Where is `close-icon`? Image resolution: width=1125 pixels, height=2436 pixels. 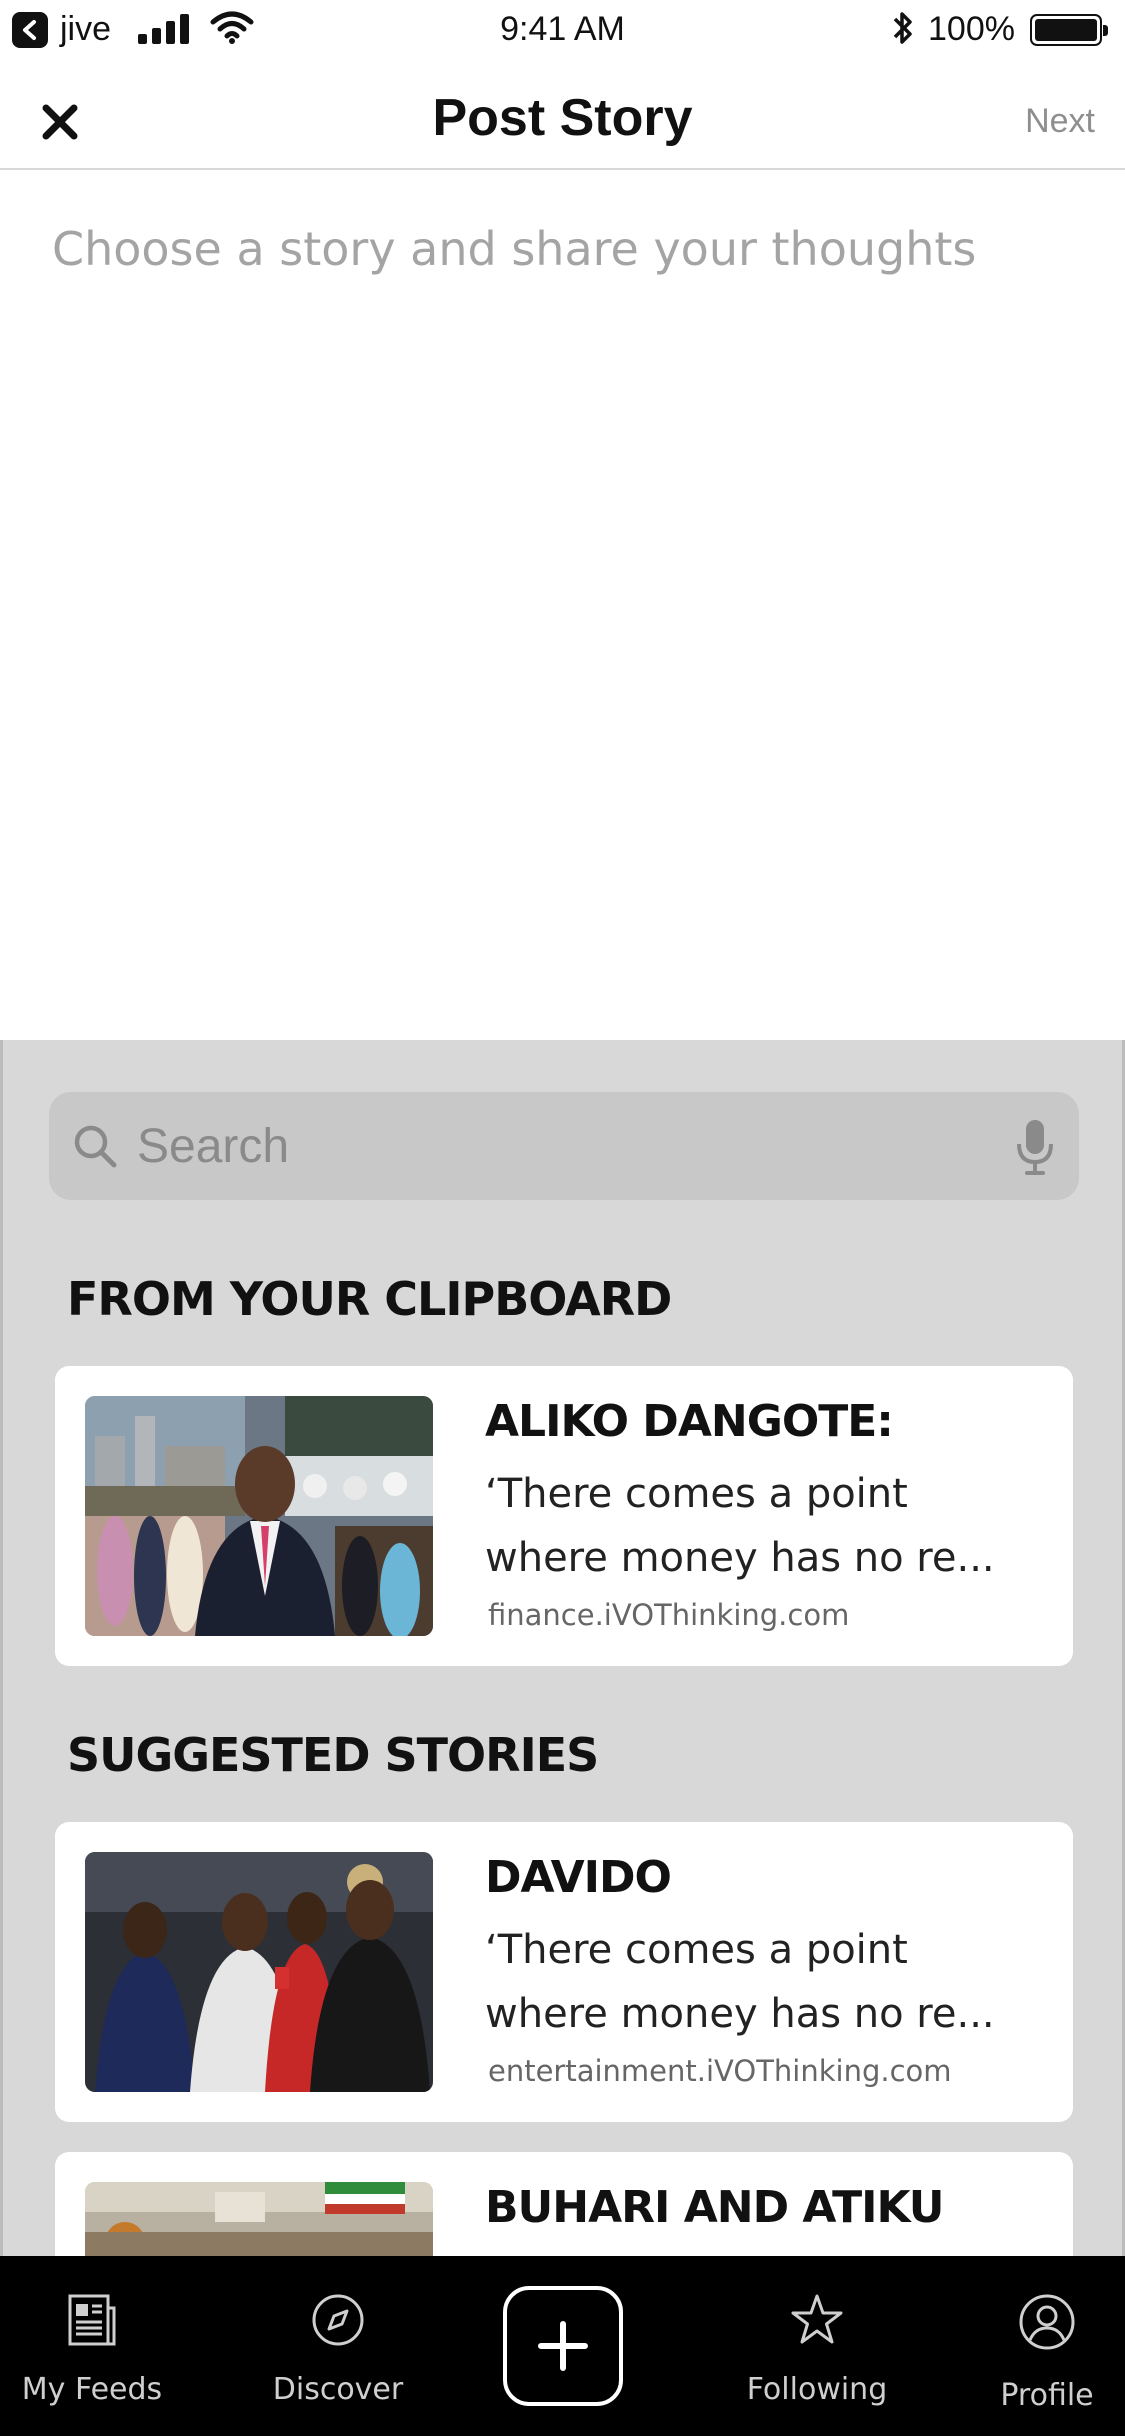
close-icon is located at coordinates (60, 122).